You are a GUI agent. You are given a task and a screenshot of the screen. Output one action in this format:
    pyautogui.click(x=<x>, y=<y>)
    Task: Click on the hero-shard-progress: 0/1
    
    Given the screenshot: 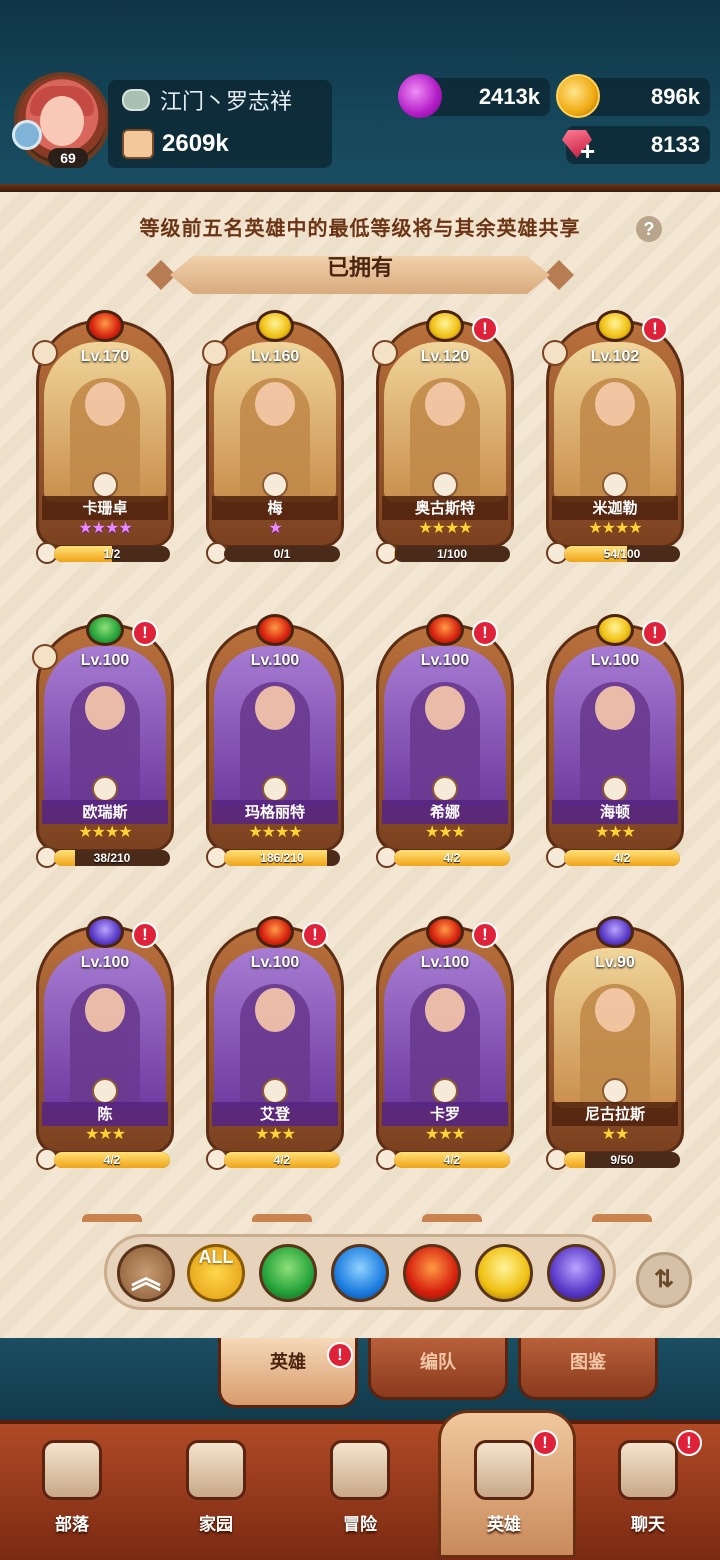 What is the action you would take?
    pyautogui.click(x=282, y=554)
    